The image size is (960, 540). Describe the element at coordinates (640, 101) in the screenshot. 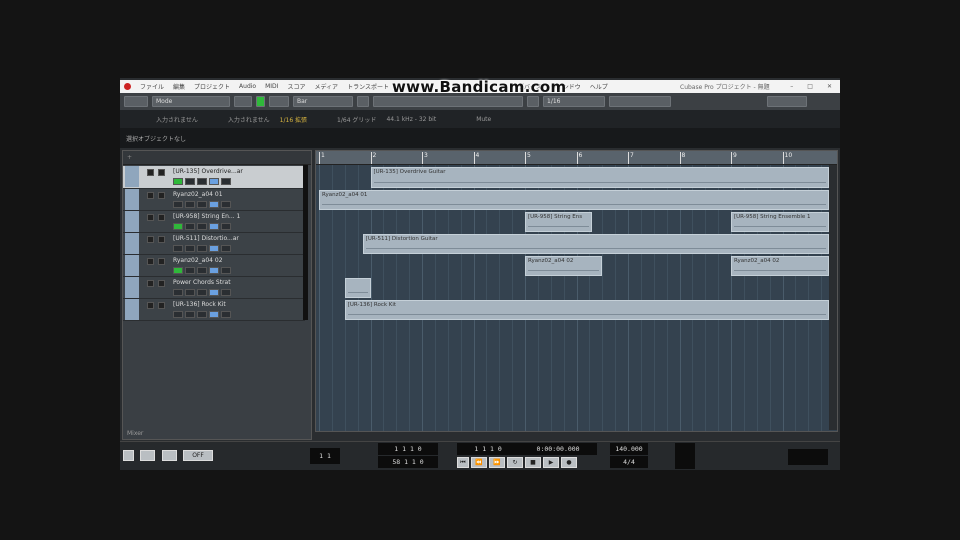

I see `color-select` at that location.